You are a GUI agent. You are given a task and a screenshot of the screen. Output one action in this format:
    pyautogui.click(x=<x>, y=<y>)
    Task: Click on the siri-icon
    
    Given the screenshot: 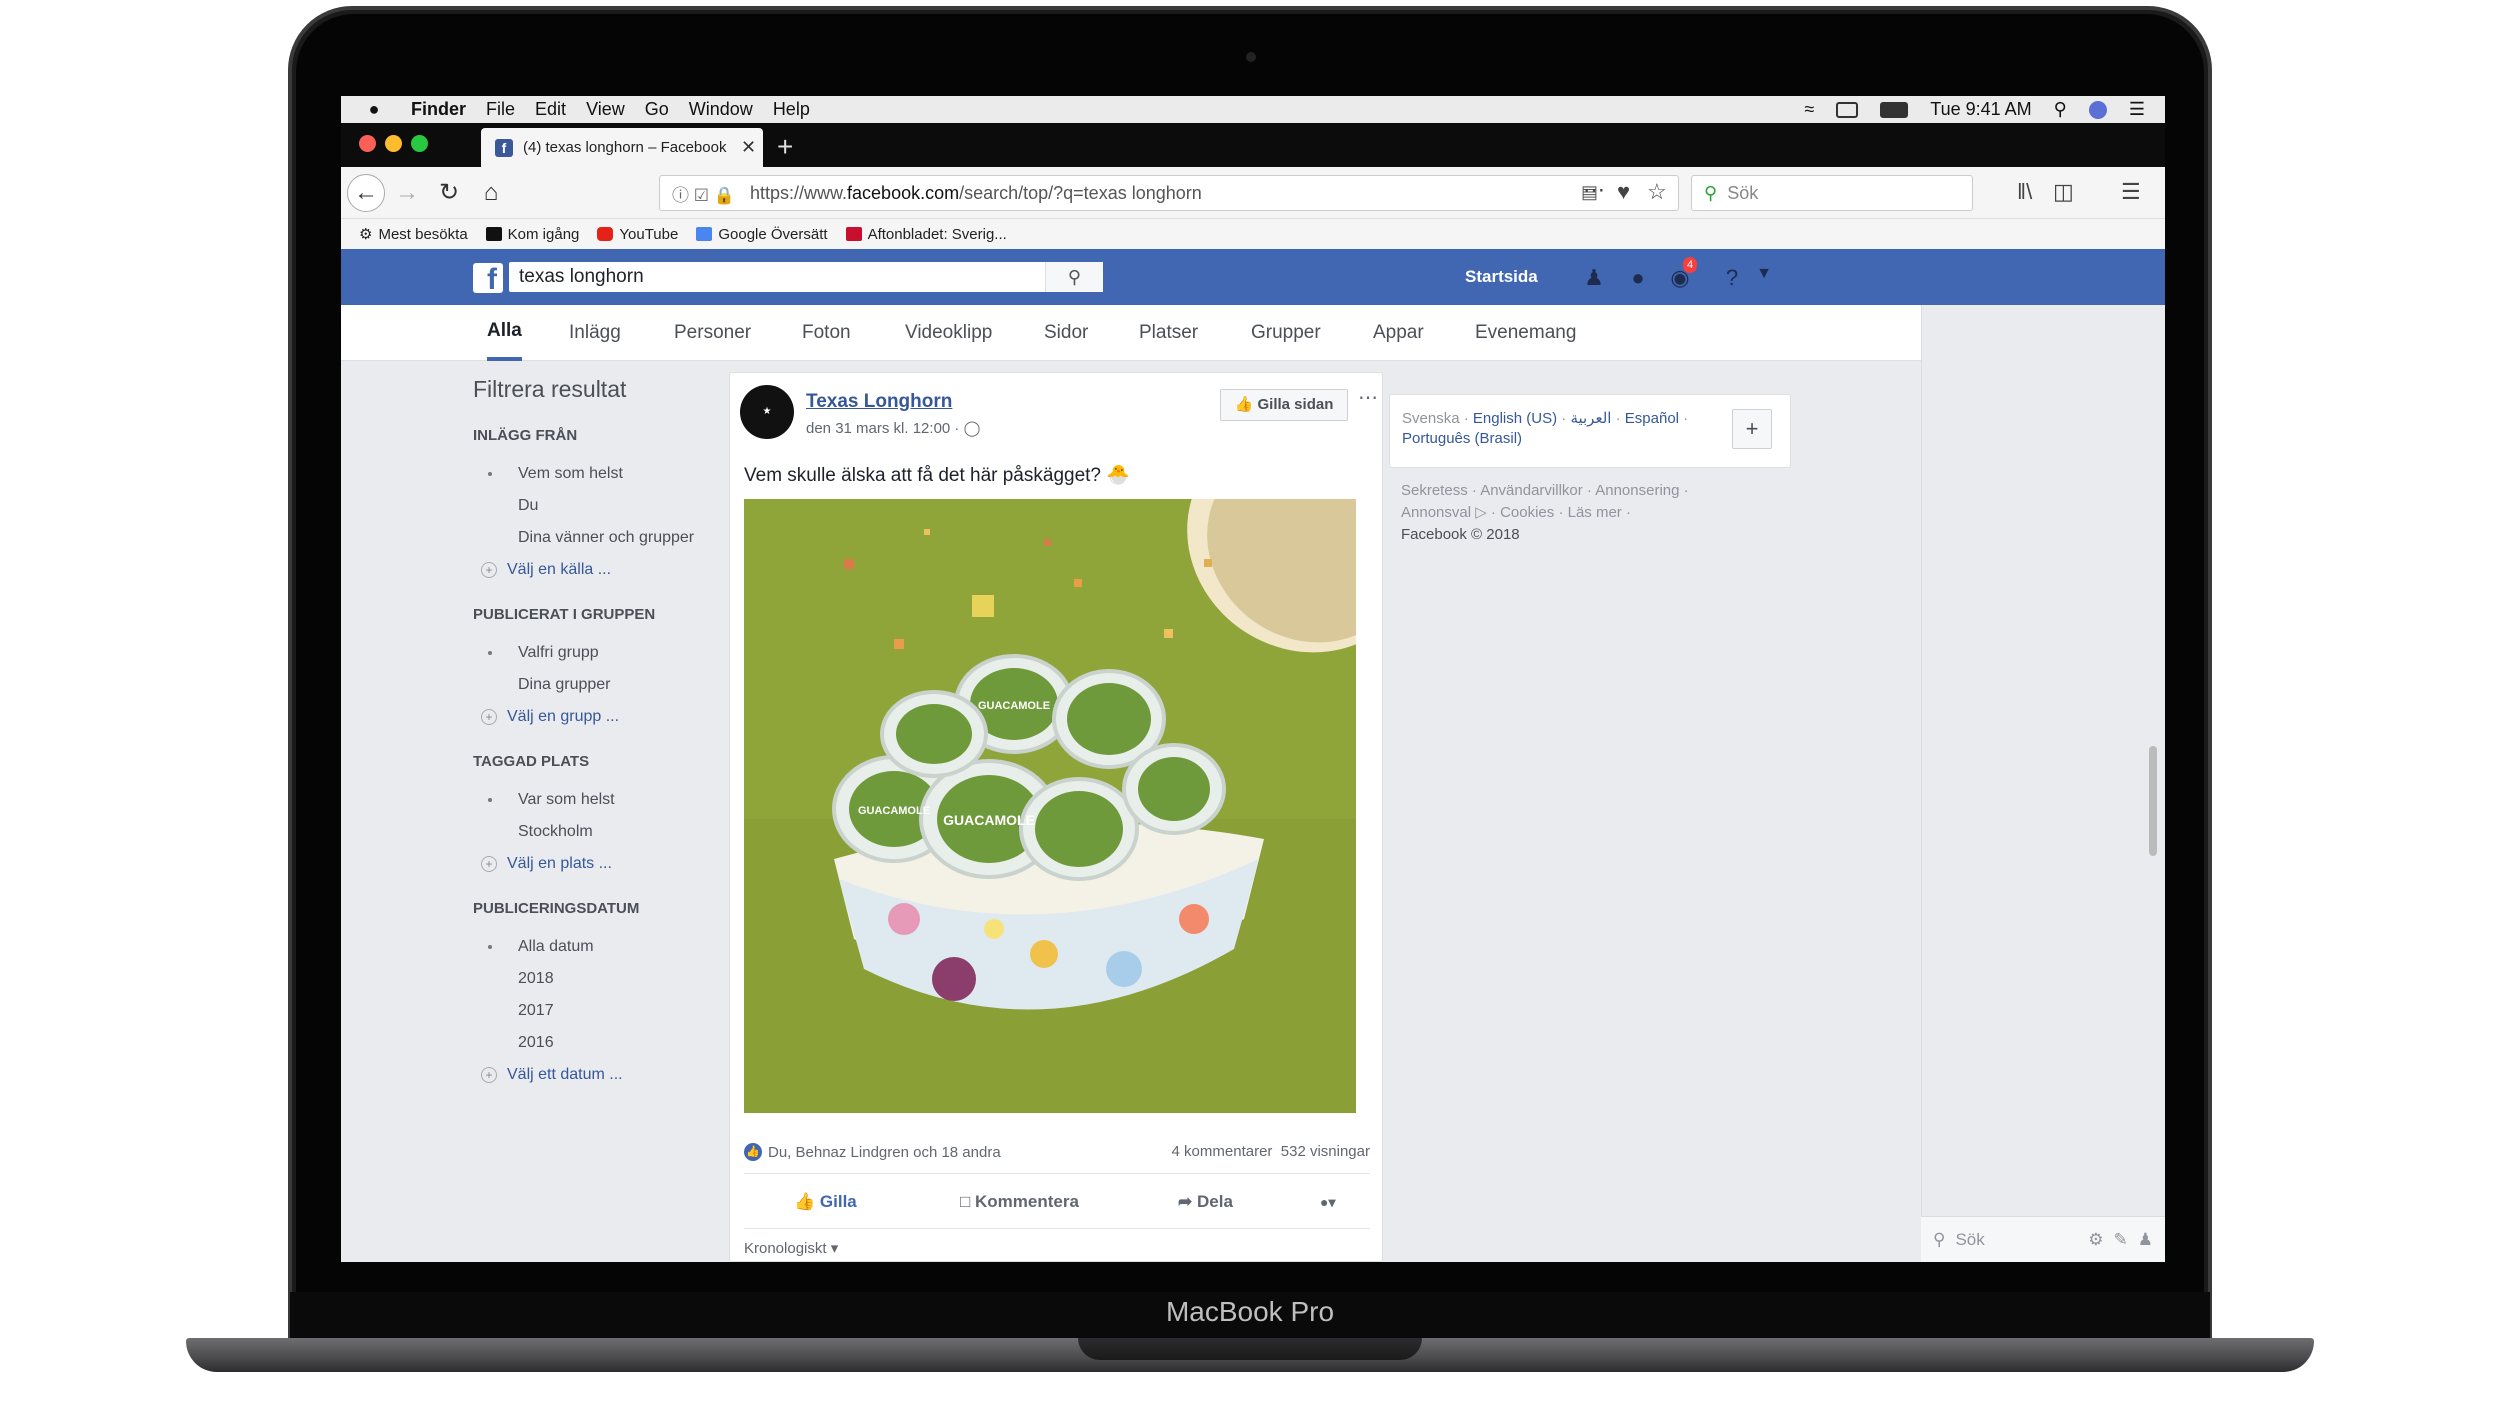 What is the action you would take?
    pyautogui.click(x=2097, y=109)
    